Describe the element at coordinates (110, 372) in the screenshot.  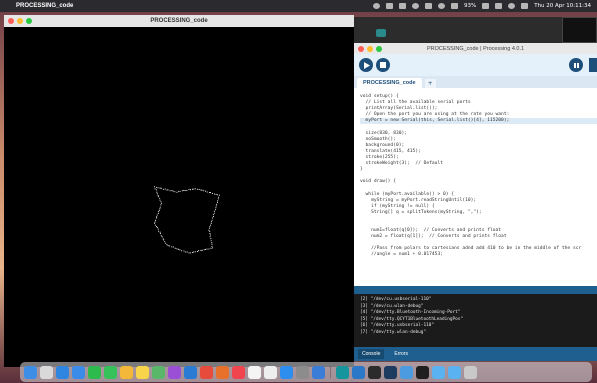
I see `messages-icon` at that location.